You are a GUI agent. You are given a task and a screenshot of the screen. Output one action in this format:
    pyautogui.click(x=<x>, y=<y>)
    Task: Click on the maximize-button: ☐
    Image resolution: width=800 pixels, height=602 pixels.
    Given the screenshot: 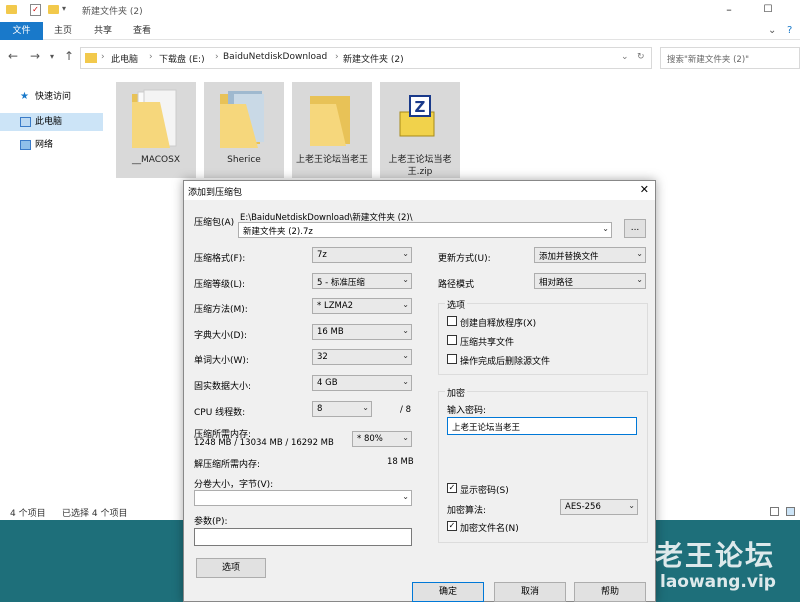 What is the action you would take?
    pyautogui.click(x=768, y=10)
    